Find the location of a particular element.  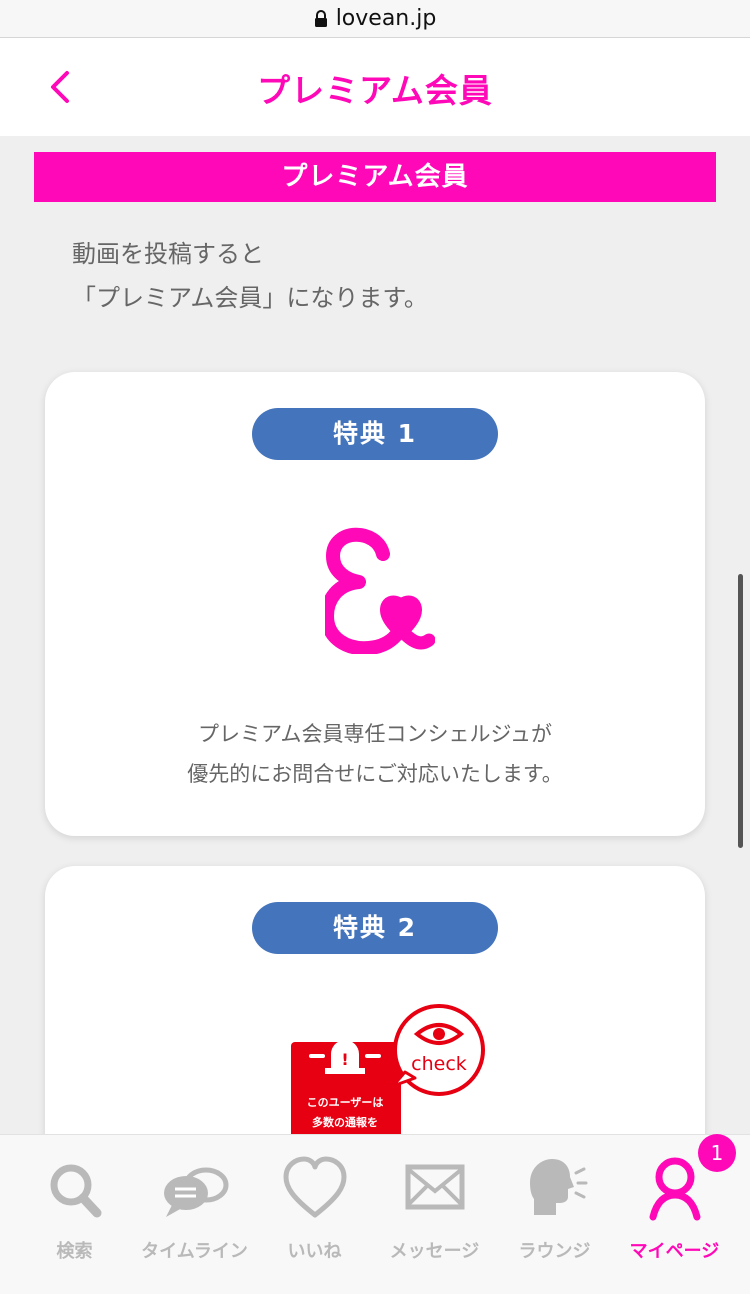

benefit-label-2: 特典 2 is located at coordinates (375, 928).